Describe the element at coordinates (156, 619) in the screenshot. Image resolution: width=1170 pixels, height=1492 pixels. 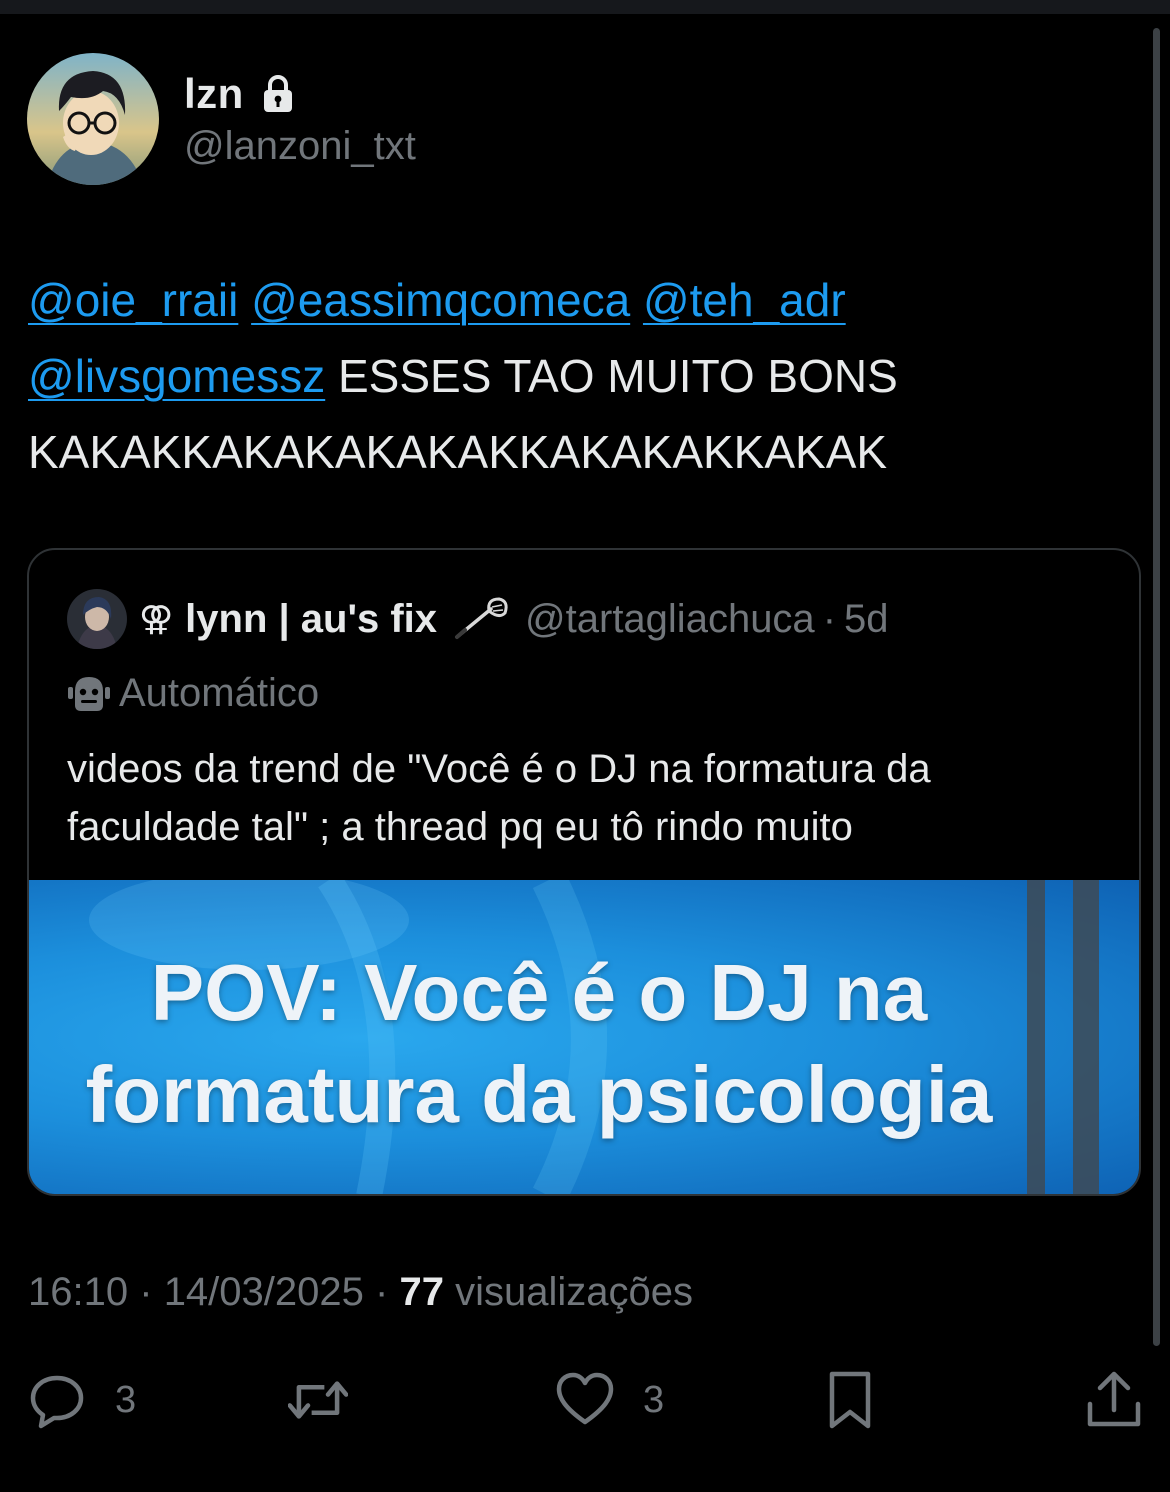
I see `quote-symbol: ⚢` at that location.